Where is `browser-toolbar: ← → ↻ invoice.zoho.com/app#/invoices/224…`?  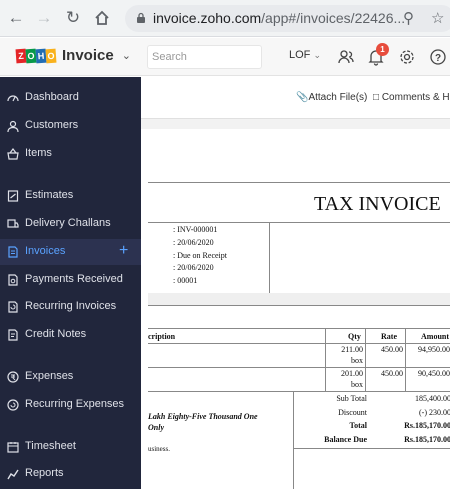
browser-toolbar: ← → ↻ invoice.zoho.com/app#/invoices/224… is located at coordinates (225, 18).